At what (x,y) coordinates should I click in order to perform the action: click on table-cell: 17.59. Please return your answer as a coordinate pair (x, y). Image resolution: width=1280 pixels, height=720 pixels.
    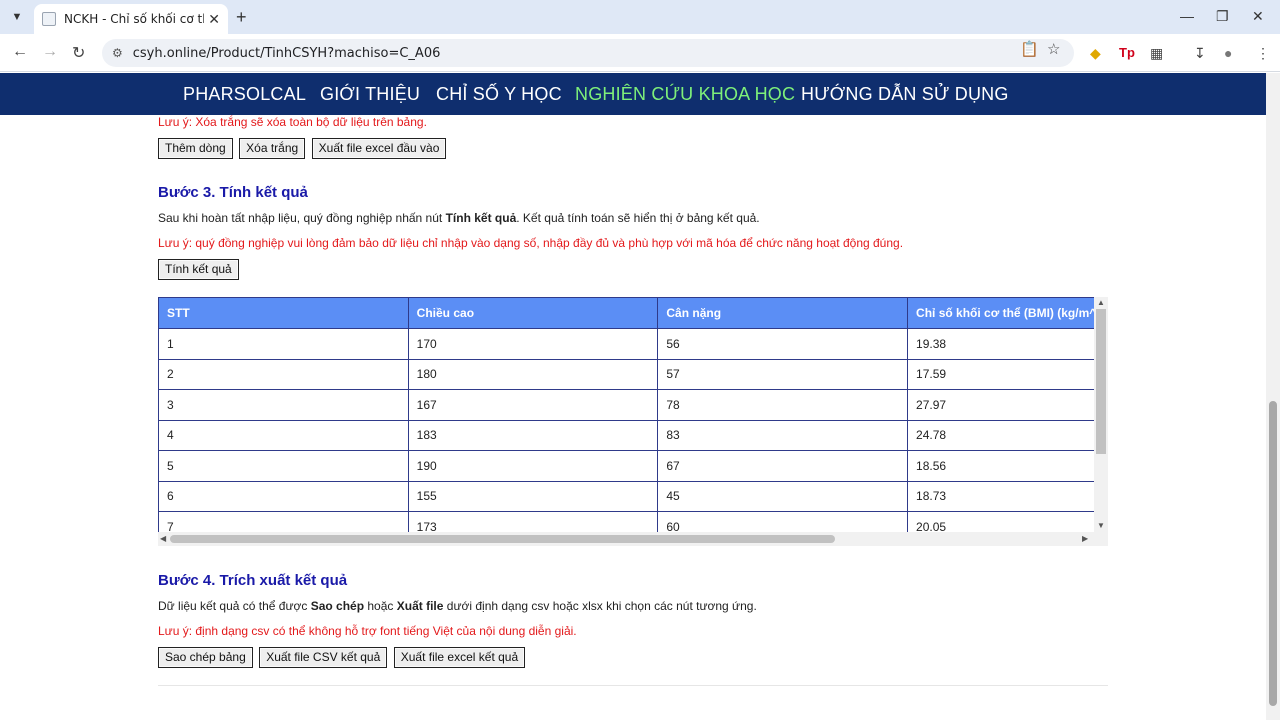
    Looking at the image, I should click on (1000, 374).